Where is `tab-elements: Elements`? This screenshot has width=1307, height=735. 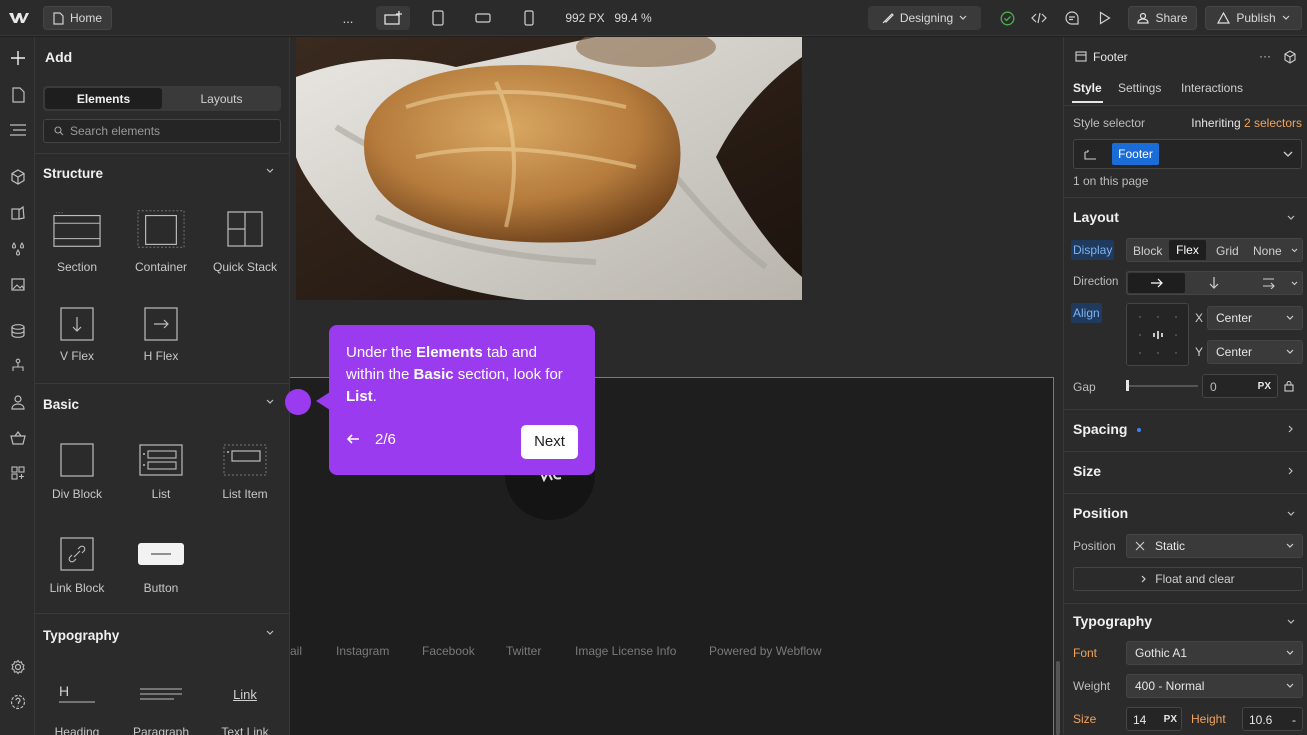
tab-elements: Elements is located at coordinates (103, 98).